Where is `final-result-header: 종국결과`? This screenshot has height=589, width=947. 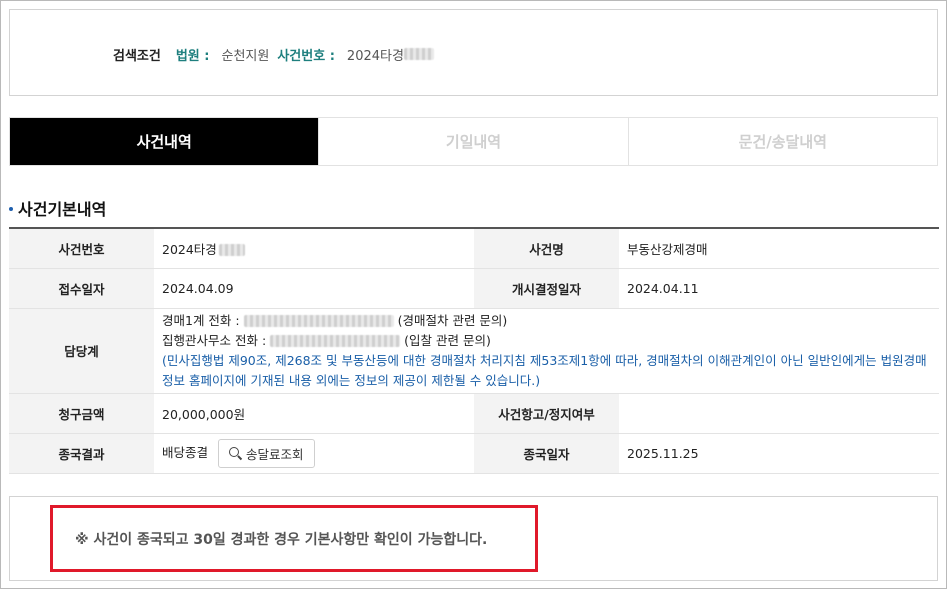 final-result-header: 종국결과 is located at coordinates (81, 453).